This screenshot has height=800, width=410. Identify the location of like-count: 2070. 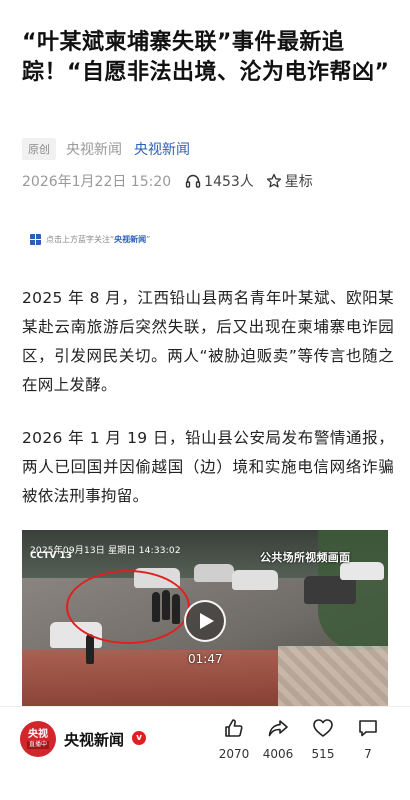
(234, 754).